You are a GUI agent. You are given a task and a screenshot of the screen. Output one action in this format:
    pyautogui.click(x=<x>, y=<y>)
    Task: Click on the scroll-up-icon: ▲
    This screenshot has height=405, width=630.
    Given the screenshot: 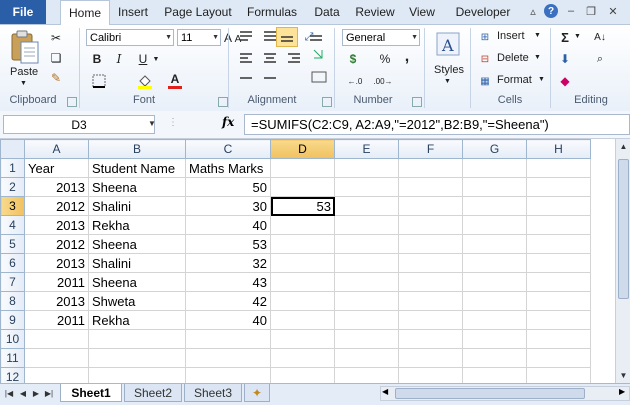 What is the action you would take?
    pyautogui.click(x=623, y=146)
    